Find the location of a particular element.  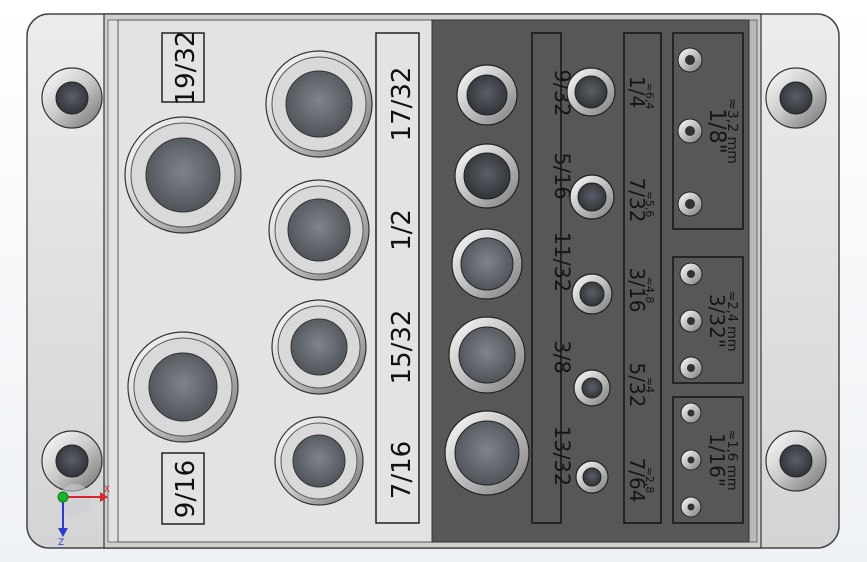

label-15-32: 15/32 is located at coordinates (402, 347).